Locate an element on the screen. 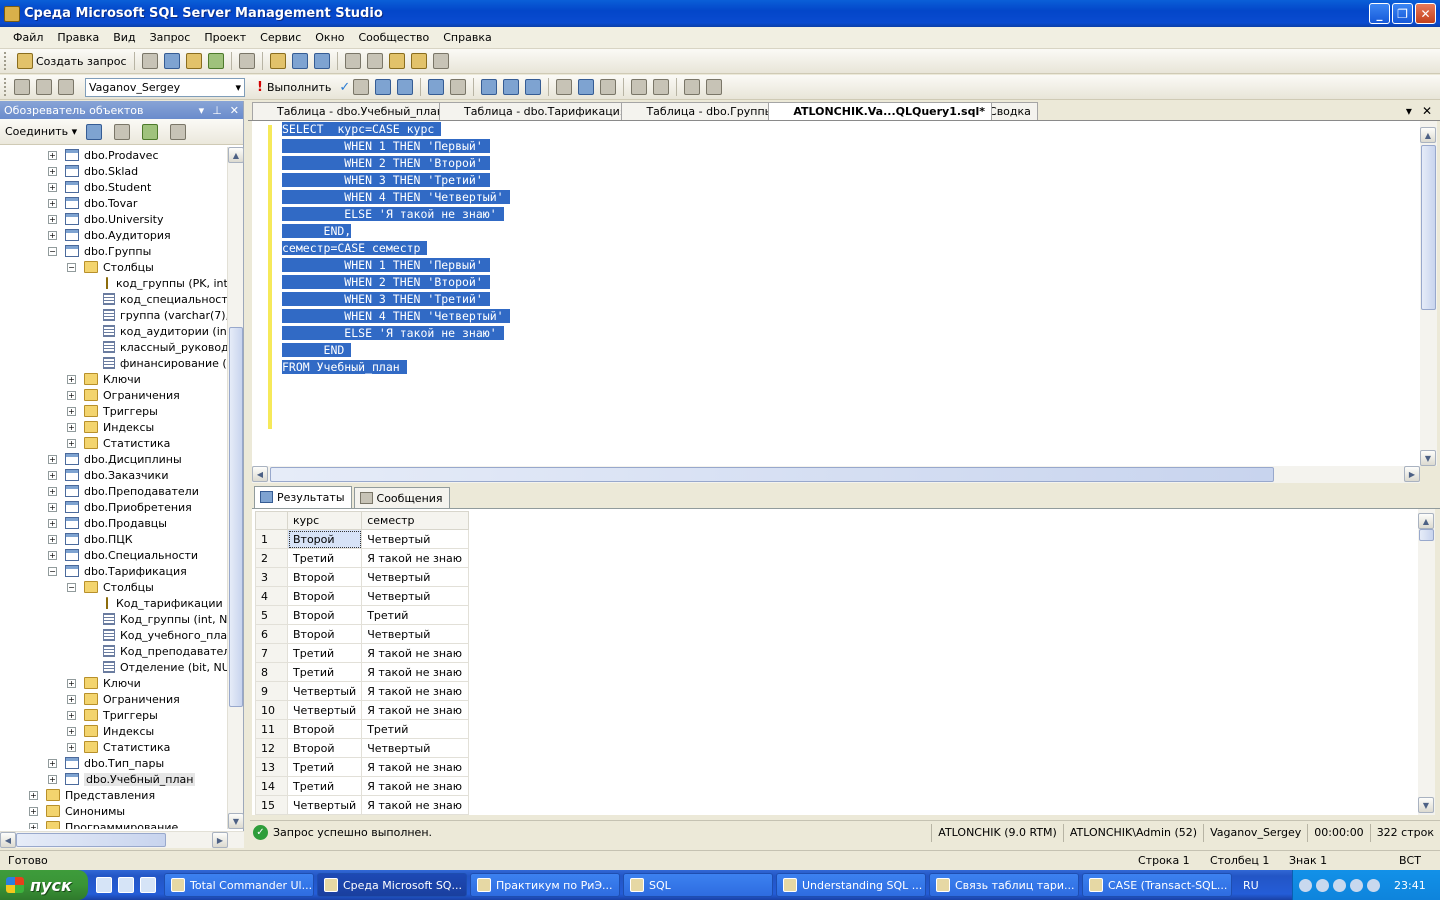 The image size is (1440, 900). menu-view: Вид is located at coordinates (124, 37).